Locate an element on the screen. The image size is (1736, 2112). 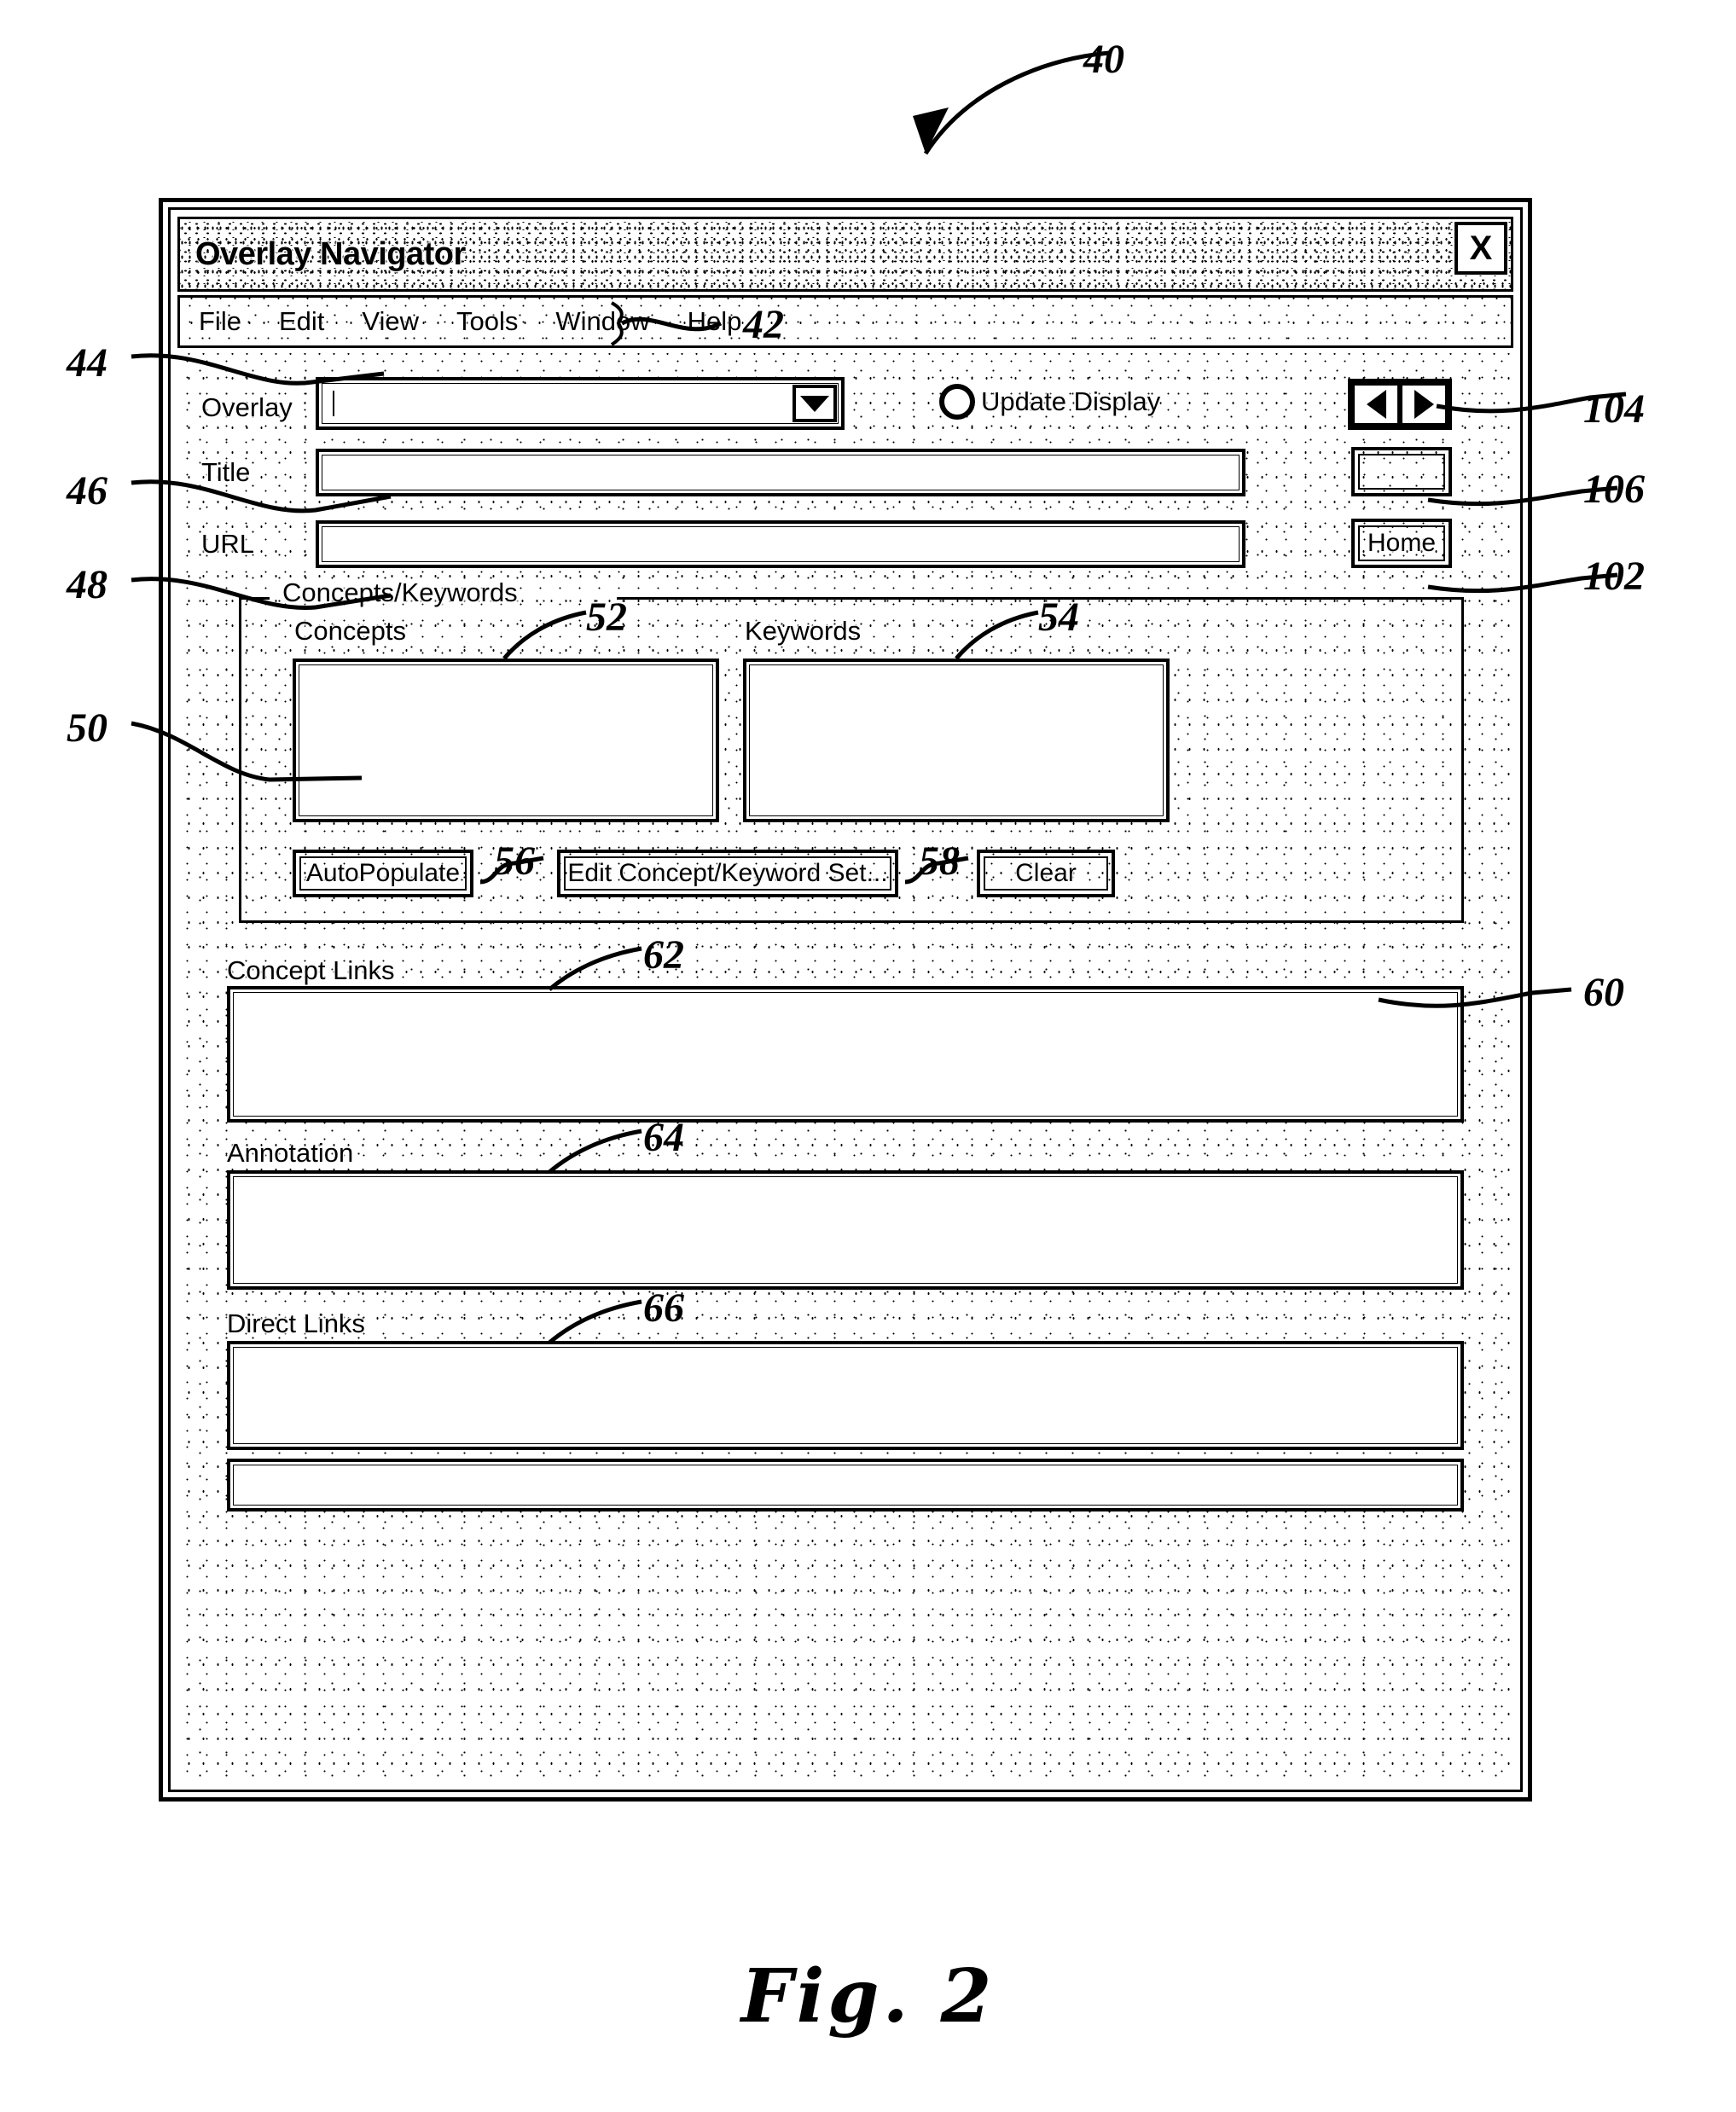
ref-numeral-48: 48 is located at coordinates (87, 584).